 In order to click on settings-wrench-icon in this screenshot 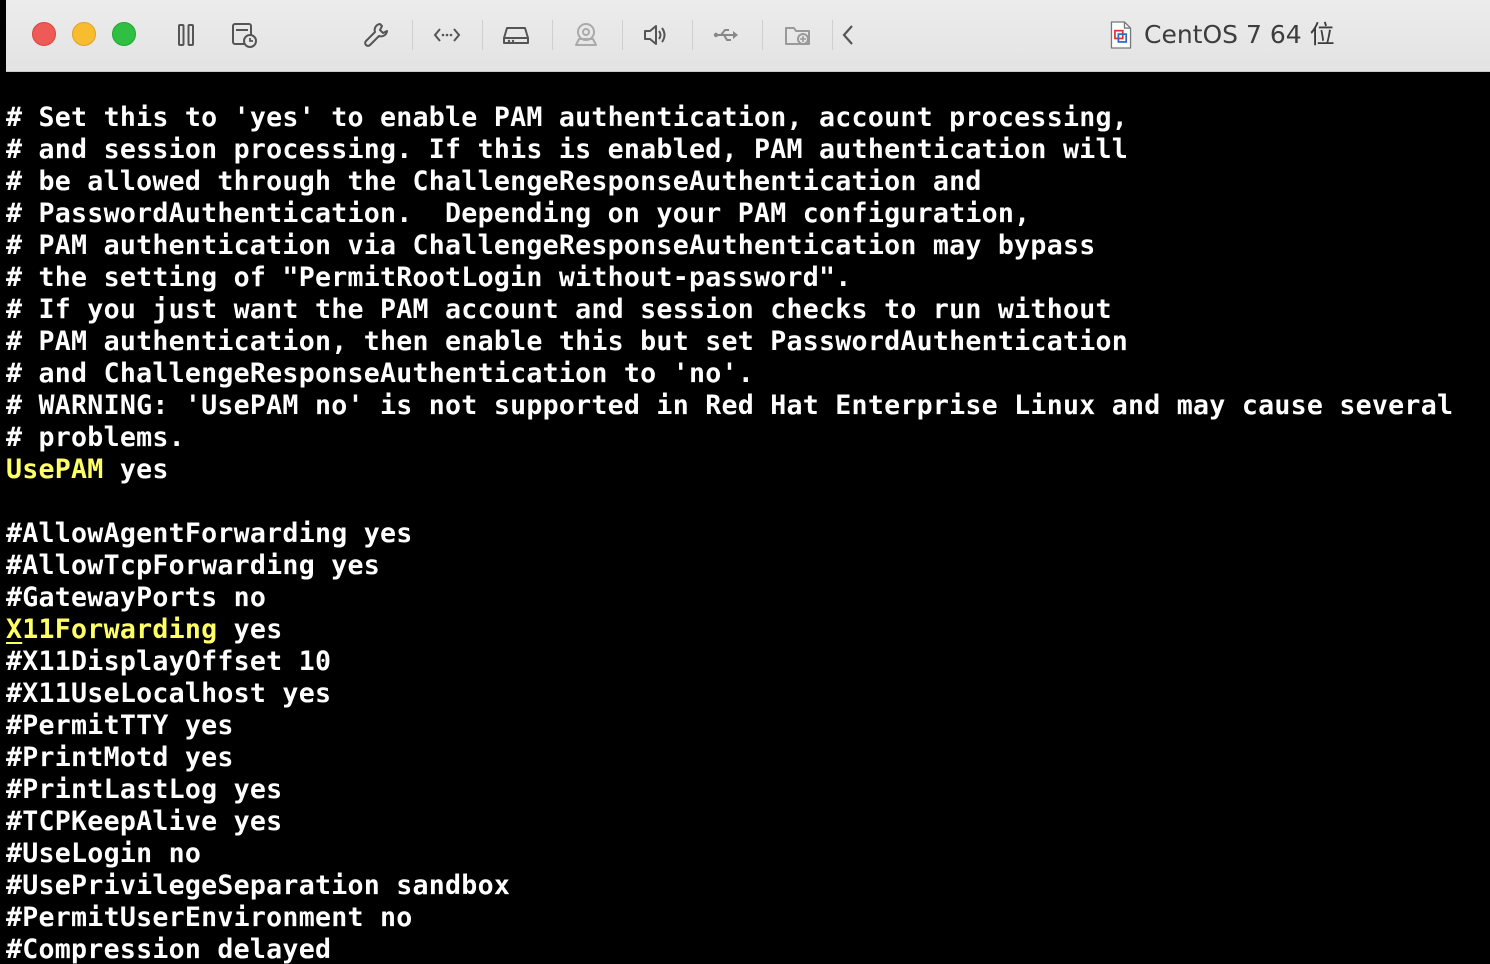, I will do `click(376, 35)`.